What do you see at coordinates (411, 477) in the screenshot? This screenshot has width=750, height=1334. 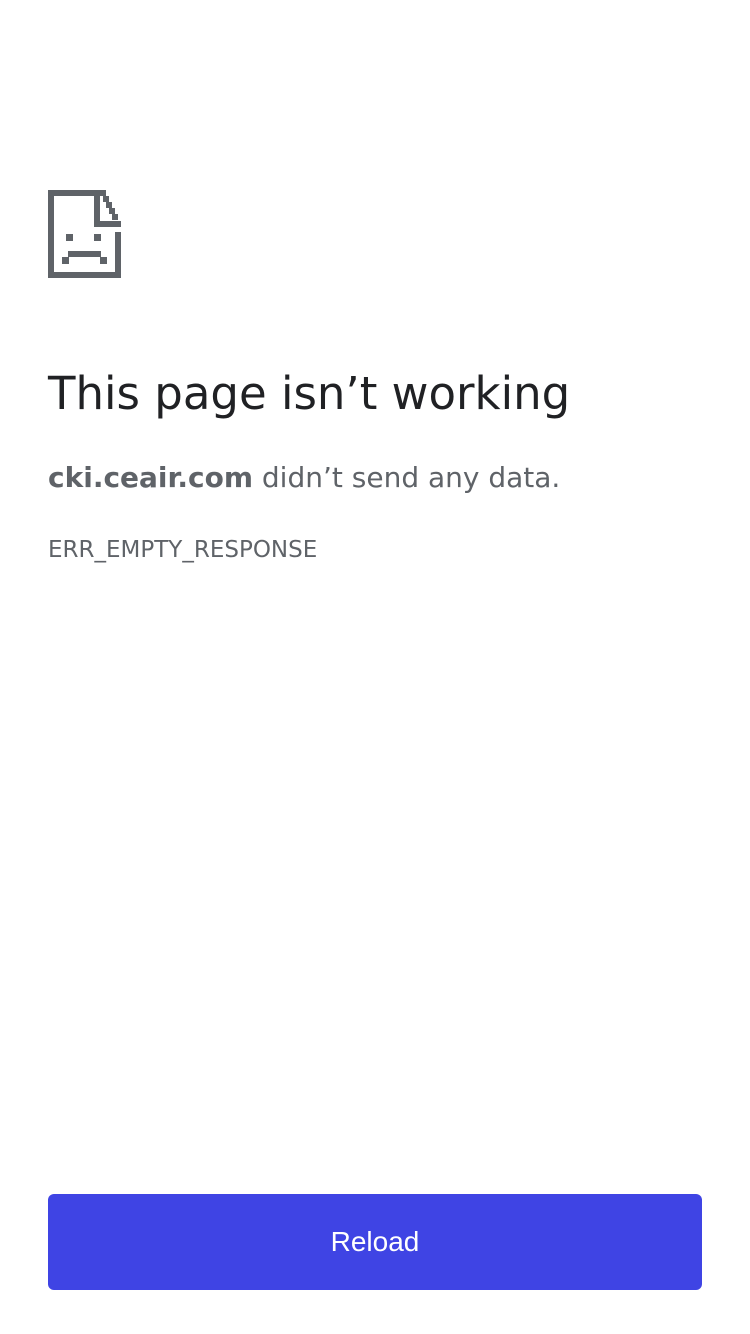 I see `error-message-text: didn’t send any data.` at bounding box center [411, 477].